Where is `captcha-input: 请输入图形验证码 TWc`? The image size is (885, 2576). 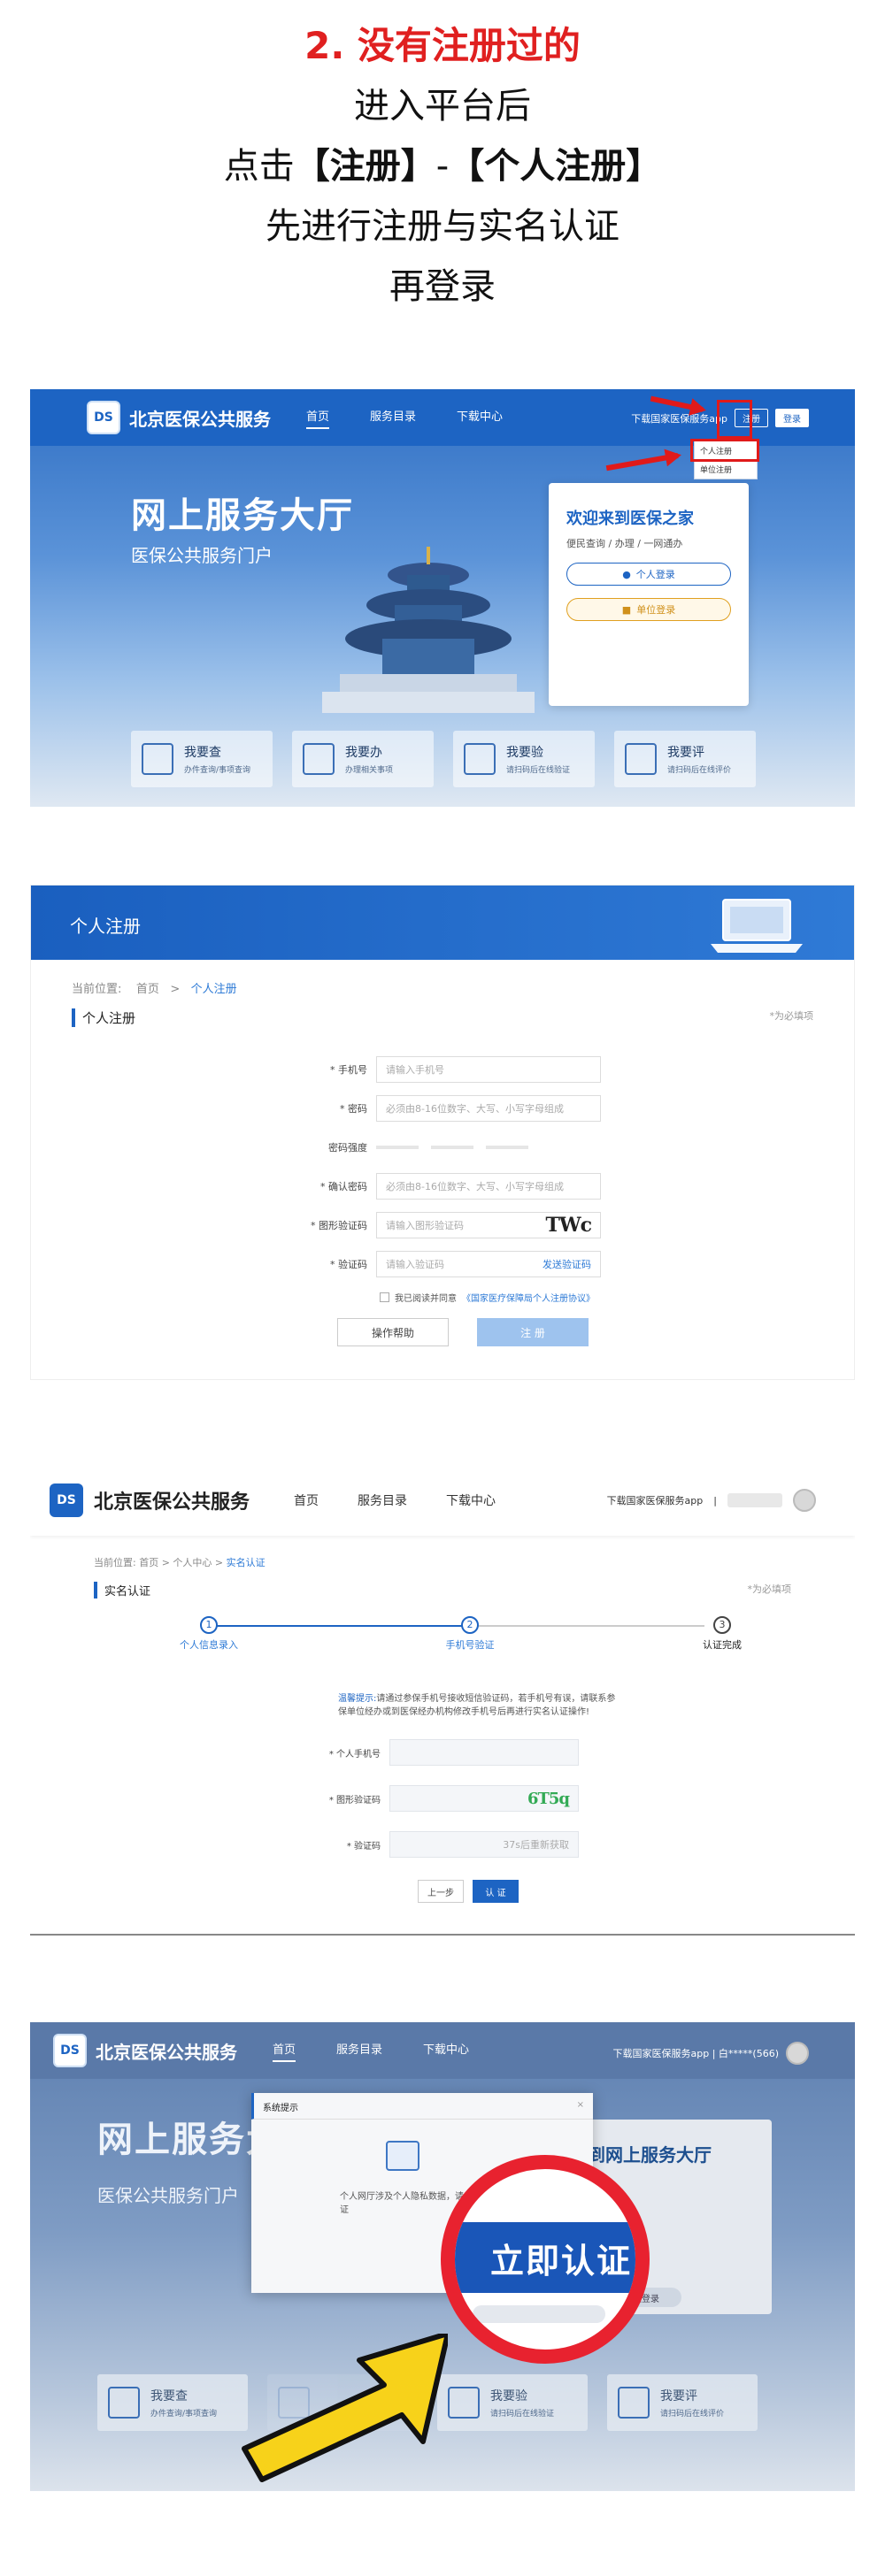 captcha-input: 请输入图形验证码 TWc is located at coordinates (488, 1225).